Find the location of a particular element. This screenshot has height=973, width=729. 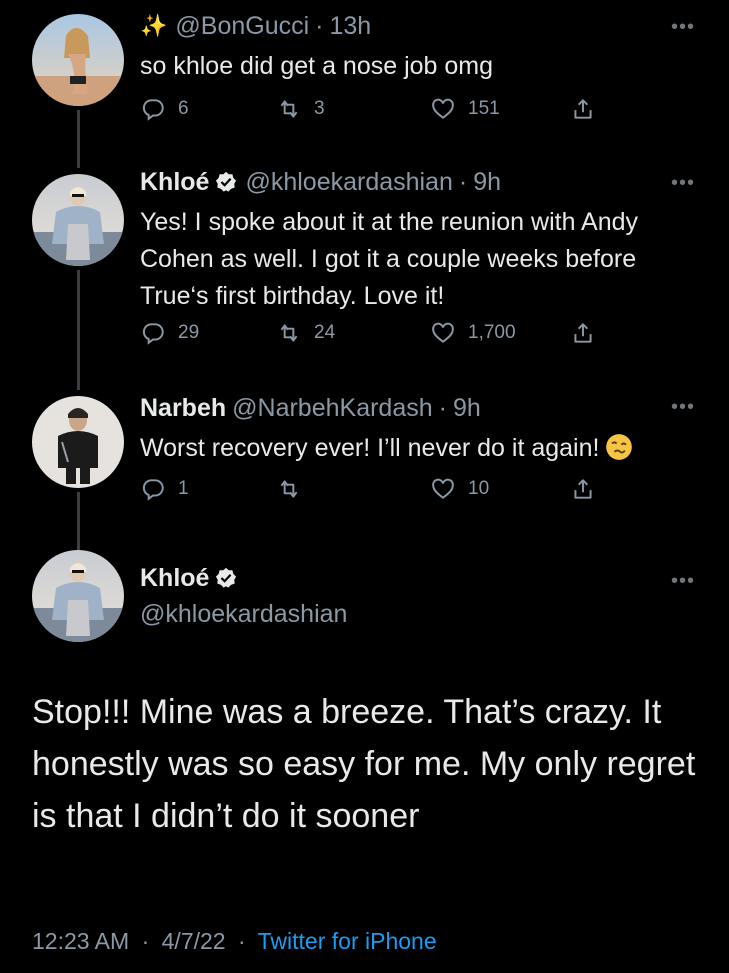

retweet-button: 3 is located at coordinates (300, 109).